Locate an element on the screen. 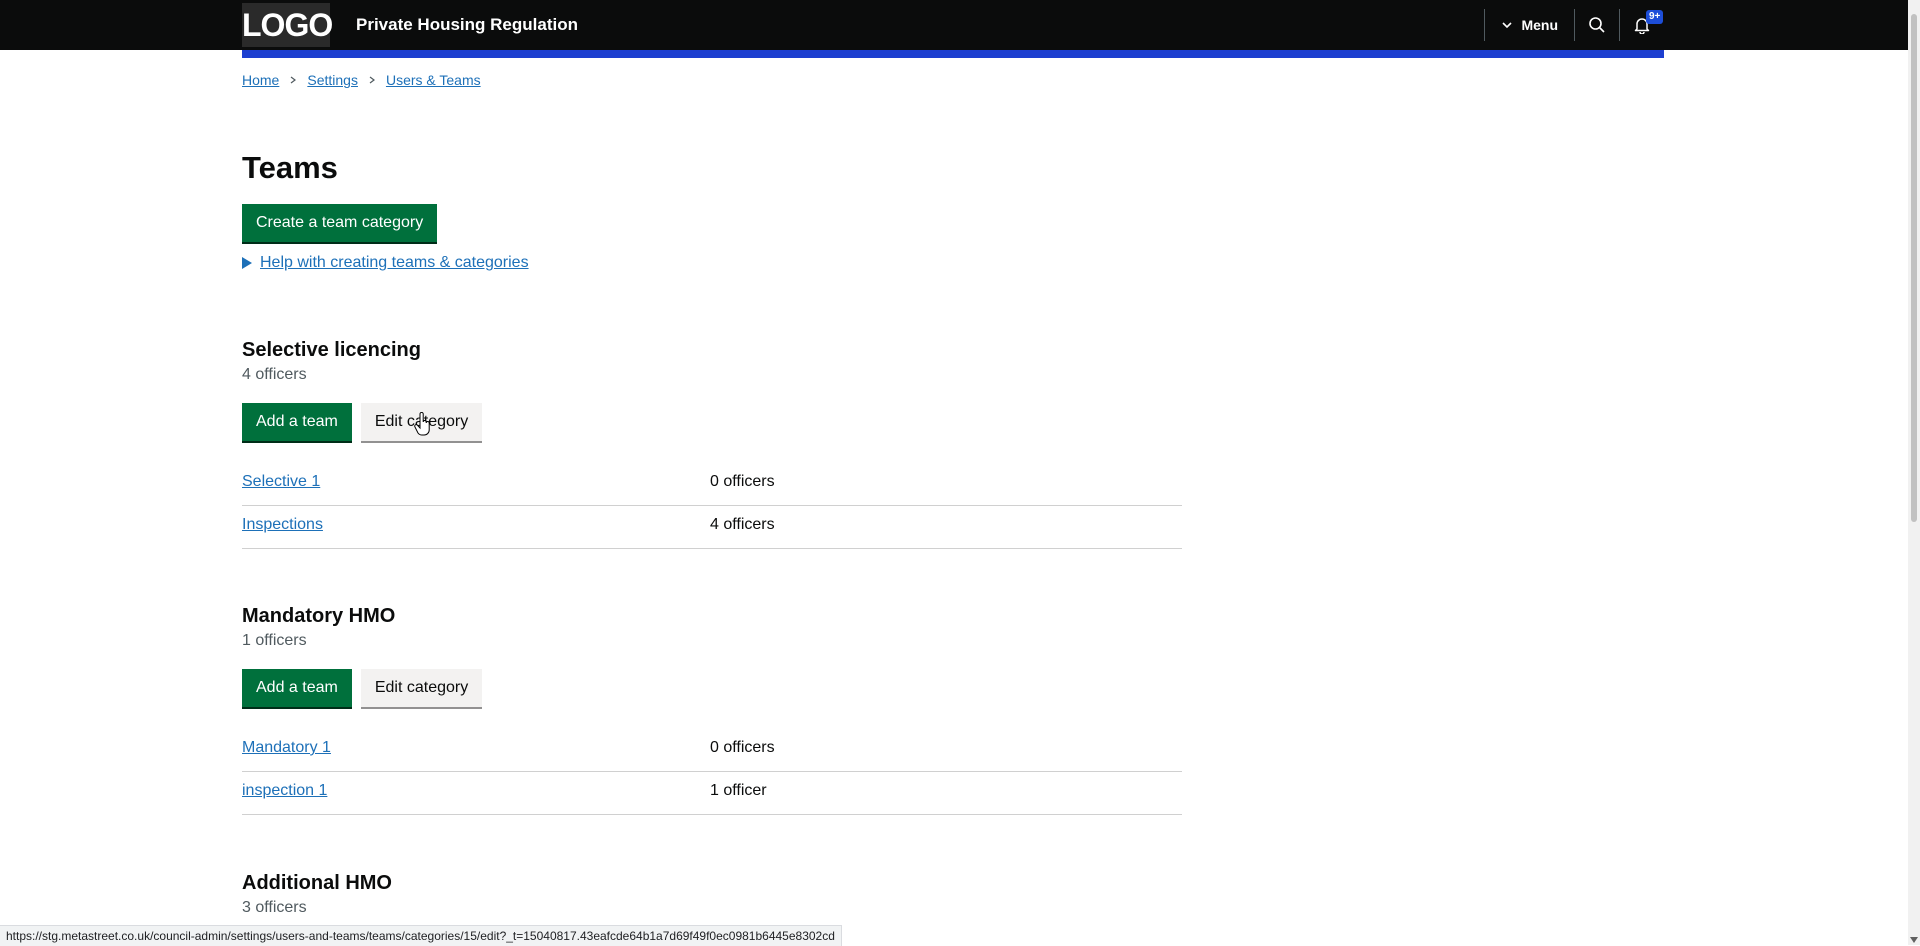  breadcrumb-users-teams: Users & Teams is located at coordinates (433, 80).